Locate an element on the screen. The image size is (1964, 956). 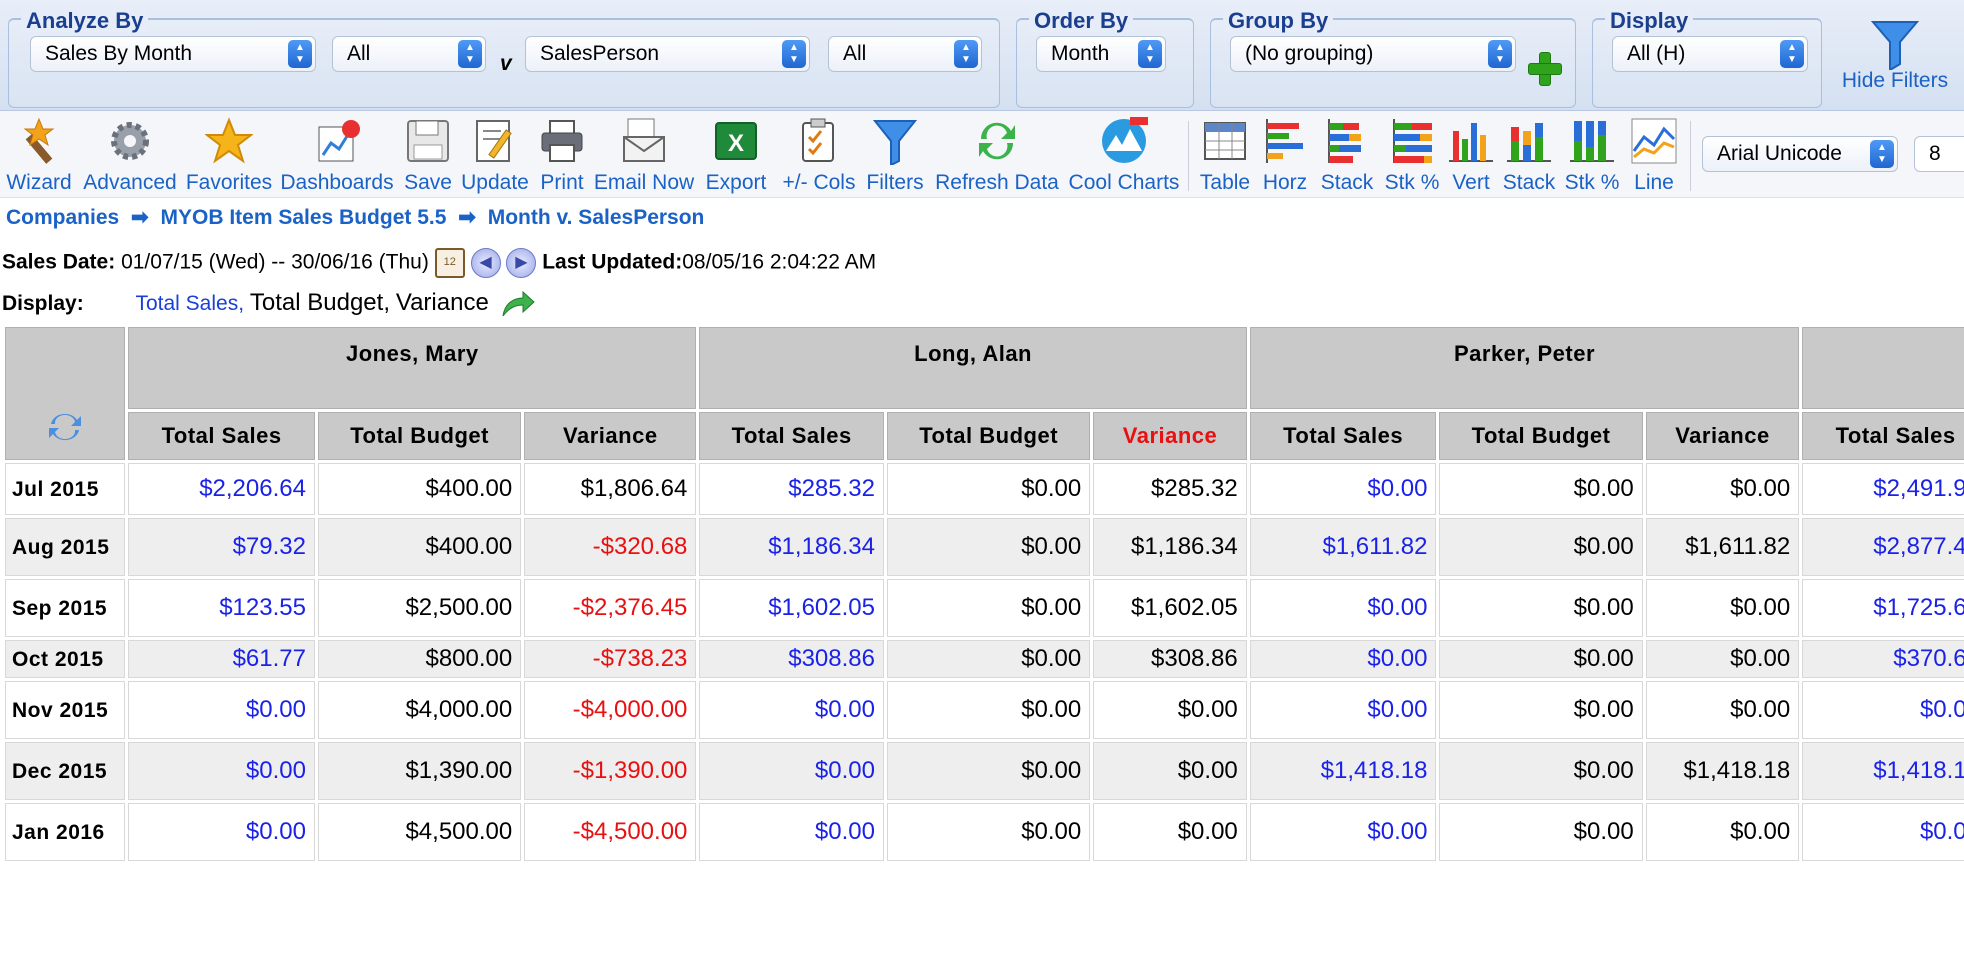
horizontal-chart-button: Horz is located at coordinates (1285, 155).